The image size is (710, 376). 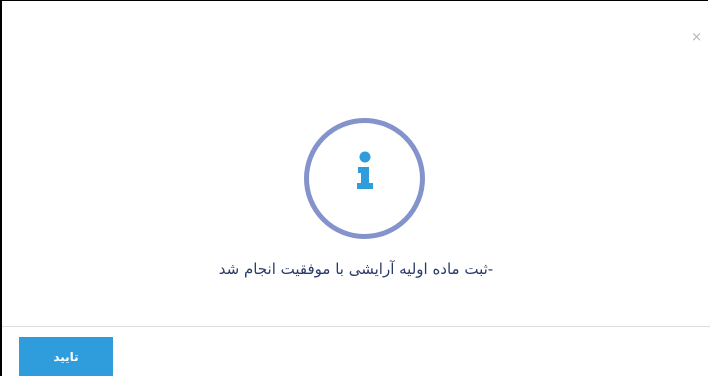 I want to click on footer-divider, so click(x=356, y=326).